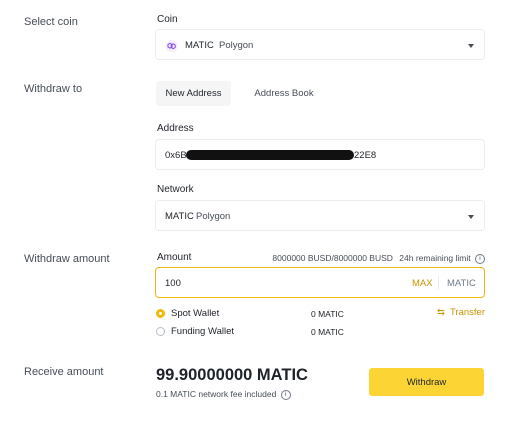  I want to click on select-coin-label: Select coin, so click(51, 22).